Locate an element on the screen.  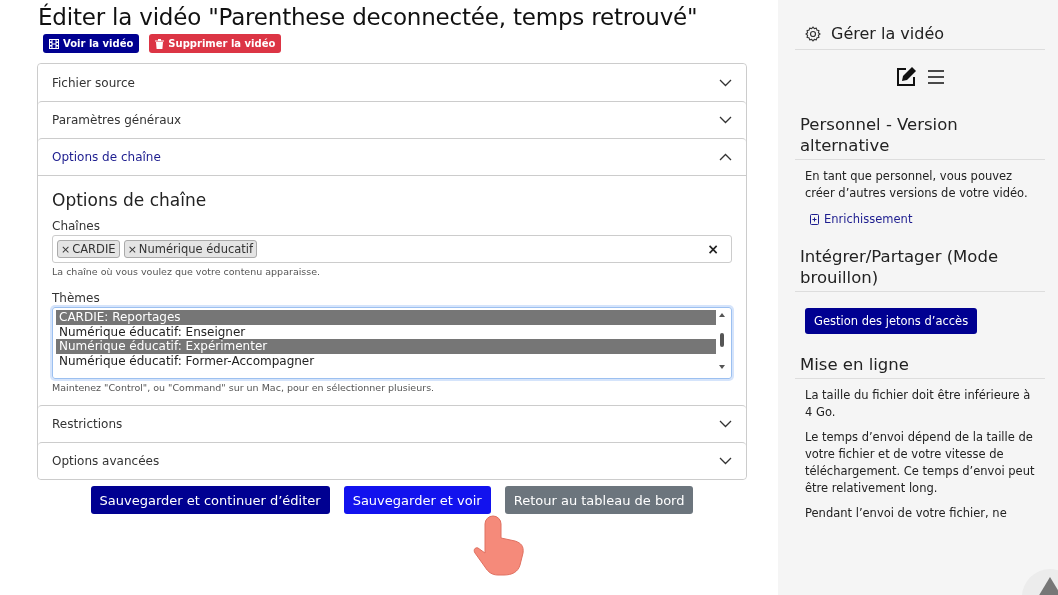
channels-select: × CARDIE × Numérique éducatif × is located at coordinates (392, 249).